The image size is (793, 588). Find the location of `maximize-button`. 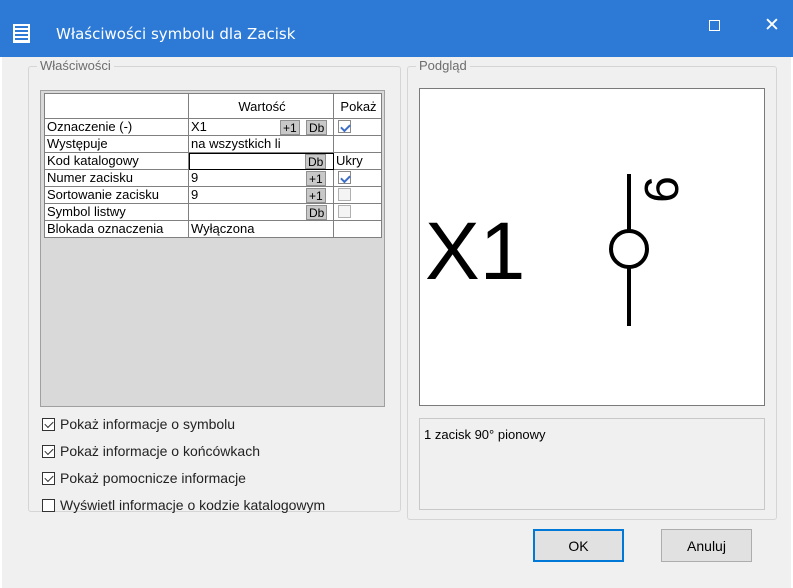

maximize-button is located at coordinates (714, 25).